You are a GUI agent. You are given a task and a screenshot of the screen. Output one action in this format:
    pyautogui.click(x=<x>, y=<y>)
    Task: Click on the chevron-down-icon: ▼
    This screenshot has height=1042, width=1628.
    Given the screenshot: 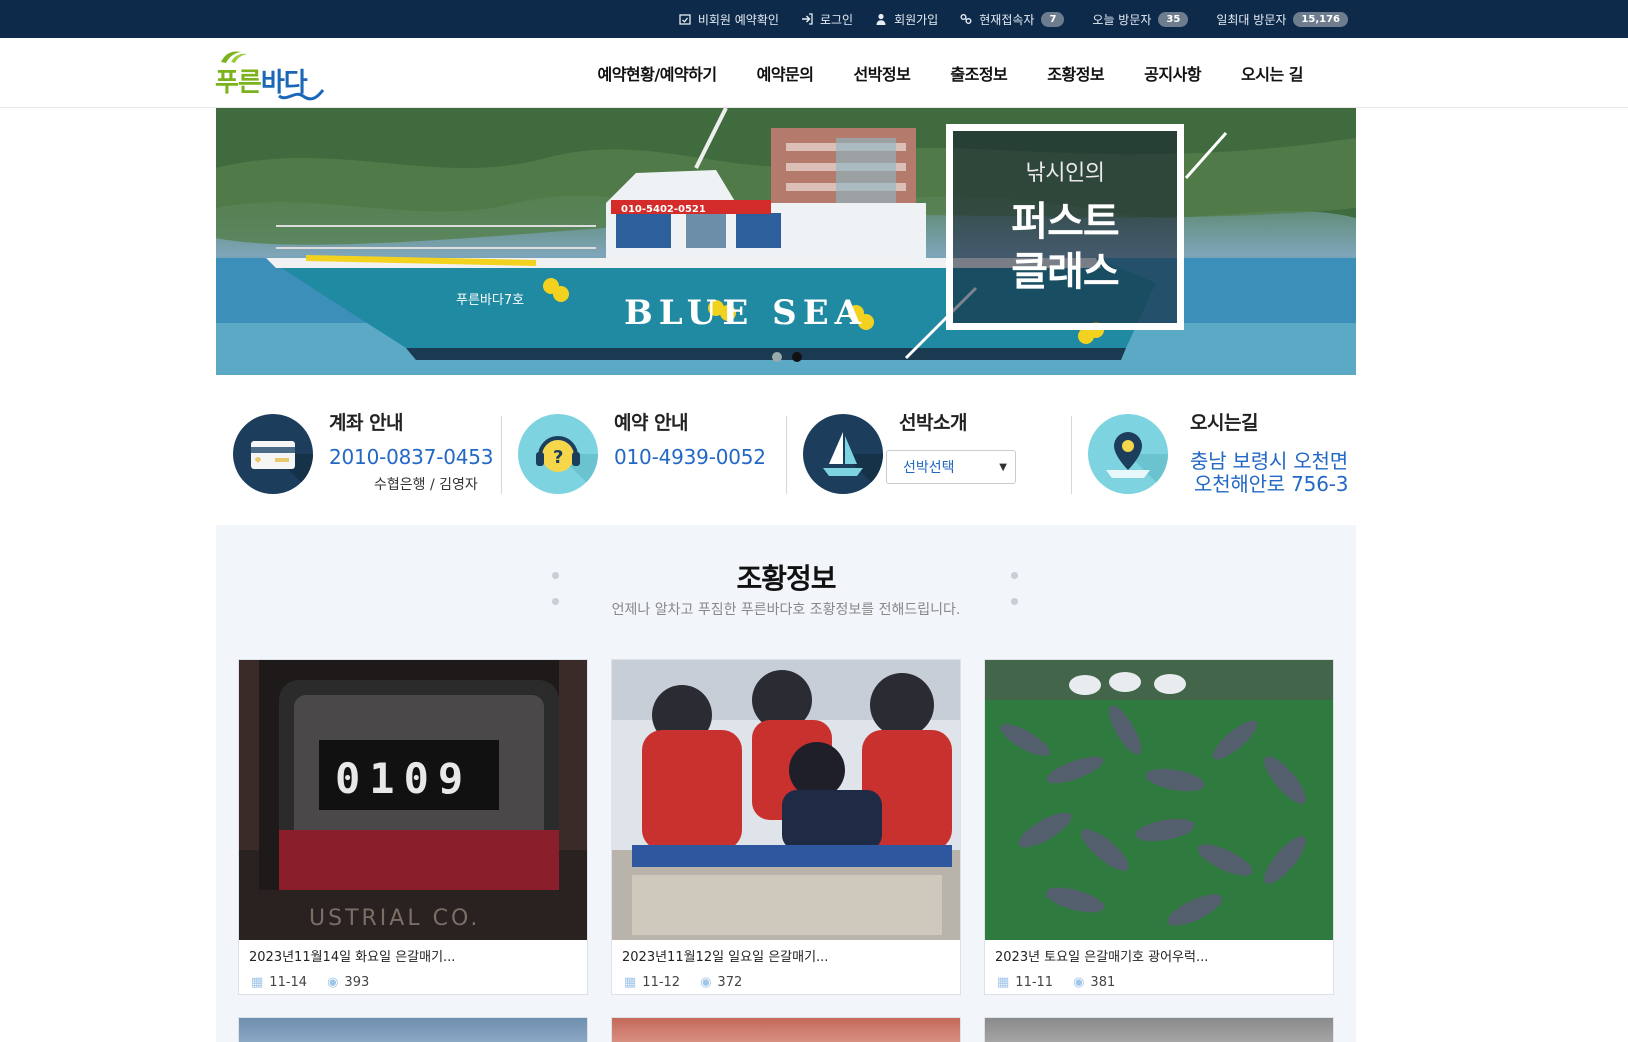 What is the action you would take?
    pyautogui.click(x=1003, y=467)
    